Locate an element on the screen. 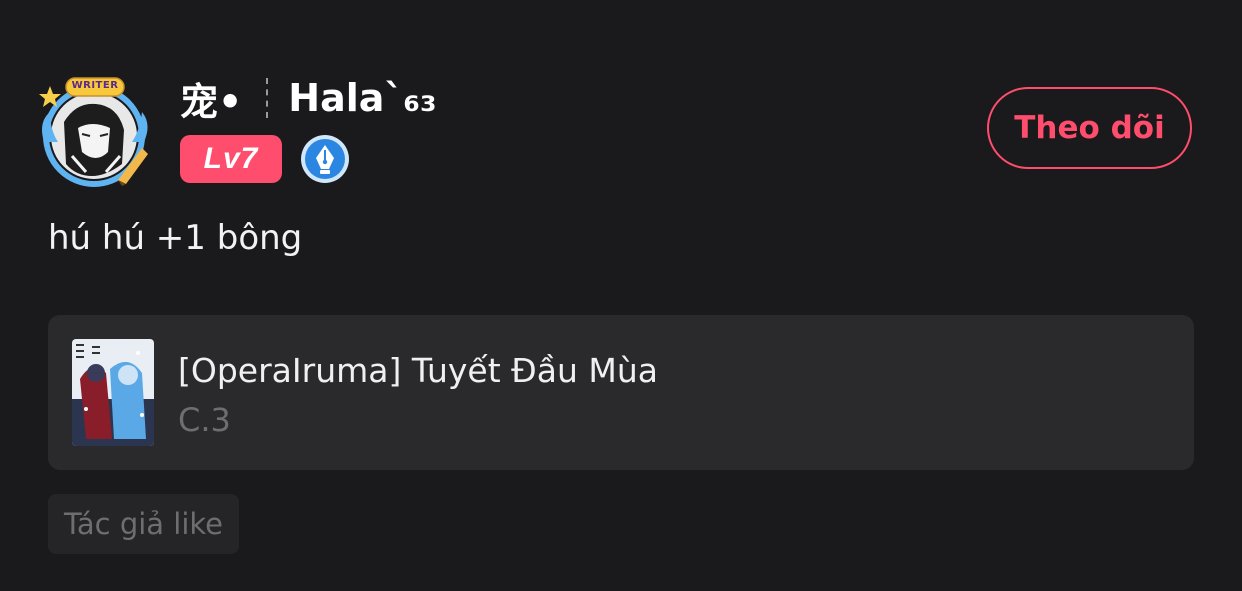 This screenshot has height=591, width=1242. username-divider is located at coordinates (267, 98).